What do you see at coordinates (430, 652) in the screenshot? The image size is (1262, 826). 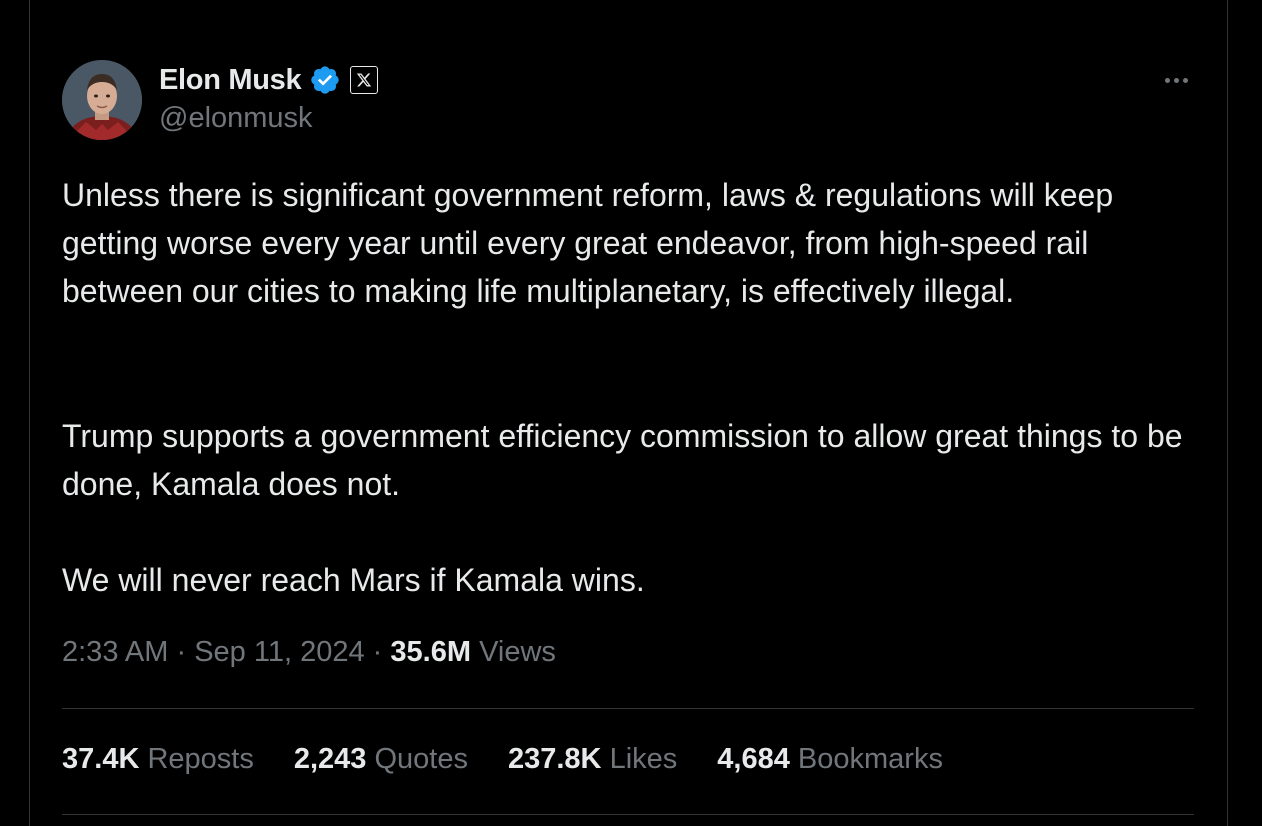 I see `views-count: 35.6M` at bounding box center [430, 652].